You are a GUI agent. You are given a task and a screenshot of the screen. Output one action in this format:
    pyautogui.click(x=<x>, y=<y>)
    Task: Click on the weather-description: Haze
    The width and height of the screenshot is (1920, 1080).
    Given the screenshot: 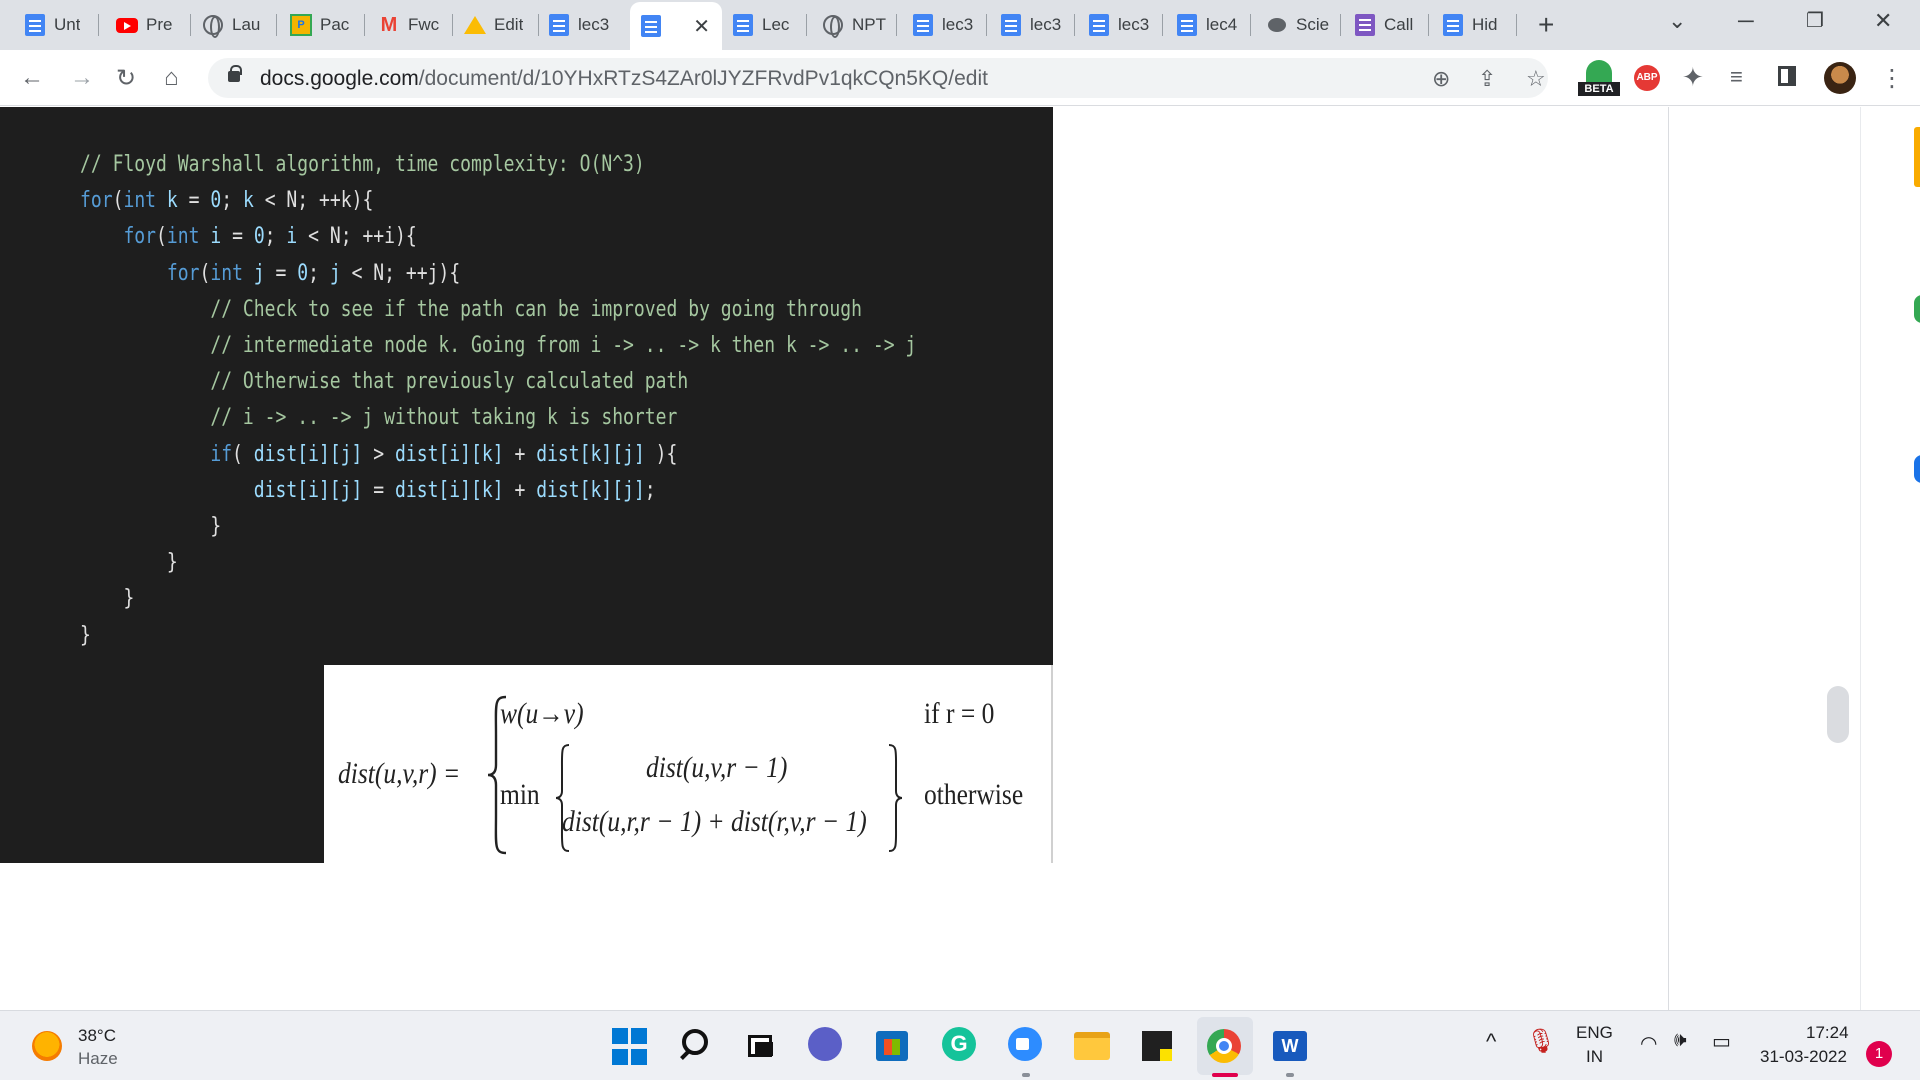 What is the action you would take?
    pyautogui.click(x=98, y=1059)
    